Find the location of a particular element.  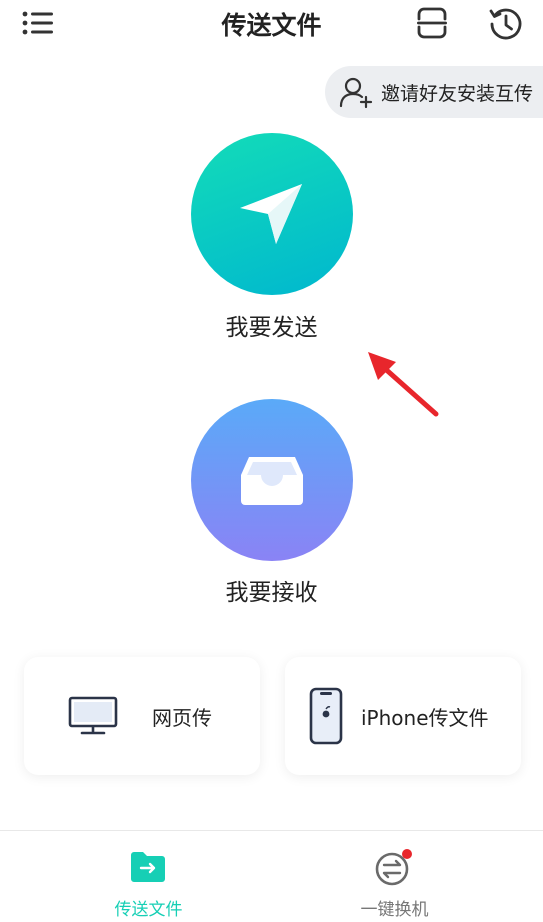

monitor-icon is located at coordinates (93, 715).